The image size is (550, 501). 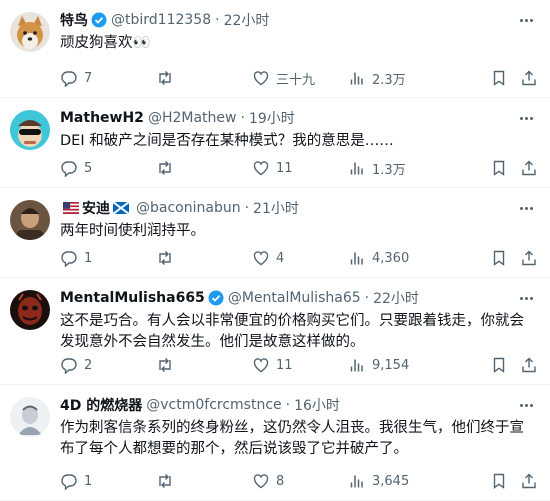 What do you see at coordinates (423, 78) in the screenshot?
I see `views-button: 2.3万` at bounding box center [423, 78].